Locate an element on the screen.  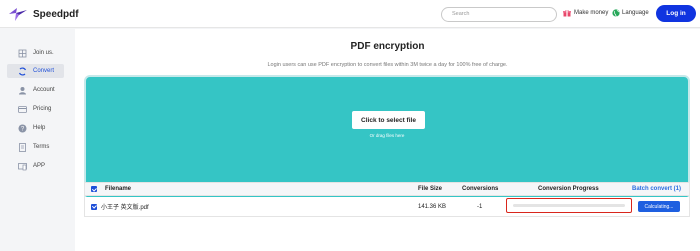
row-filename: 小王子 英文版.pdf is located at coordinates (125, 208).